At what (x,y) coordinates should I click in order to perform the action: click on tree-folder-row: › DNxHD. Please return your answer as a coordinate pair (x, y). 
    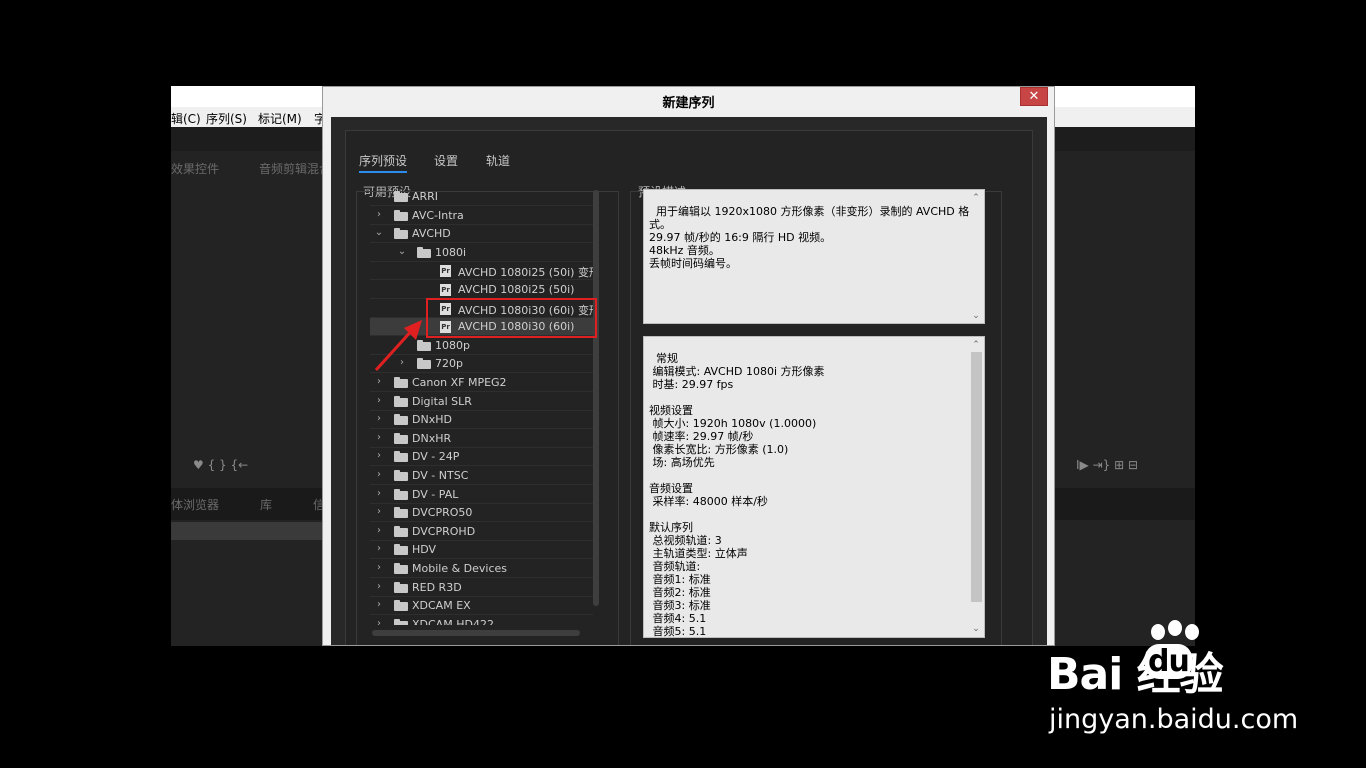
    Looking at the image, I should click on (481, 420).